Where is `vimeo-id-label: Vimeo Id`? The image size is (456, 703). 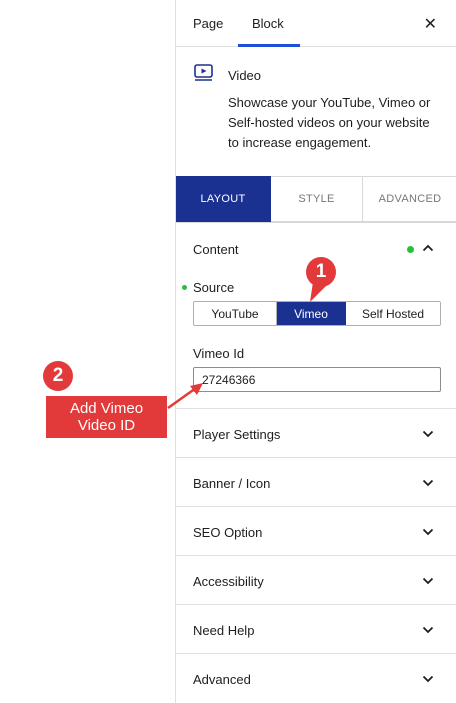
vimeo-id-label: Vimeo Id is located at coordinates (219, 353).